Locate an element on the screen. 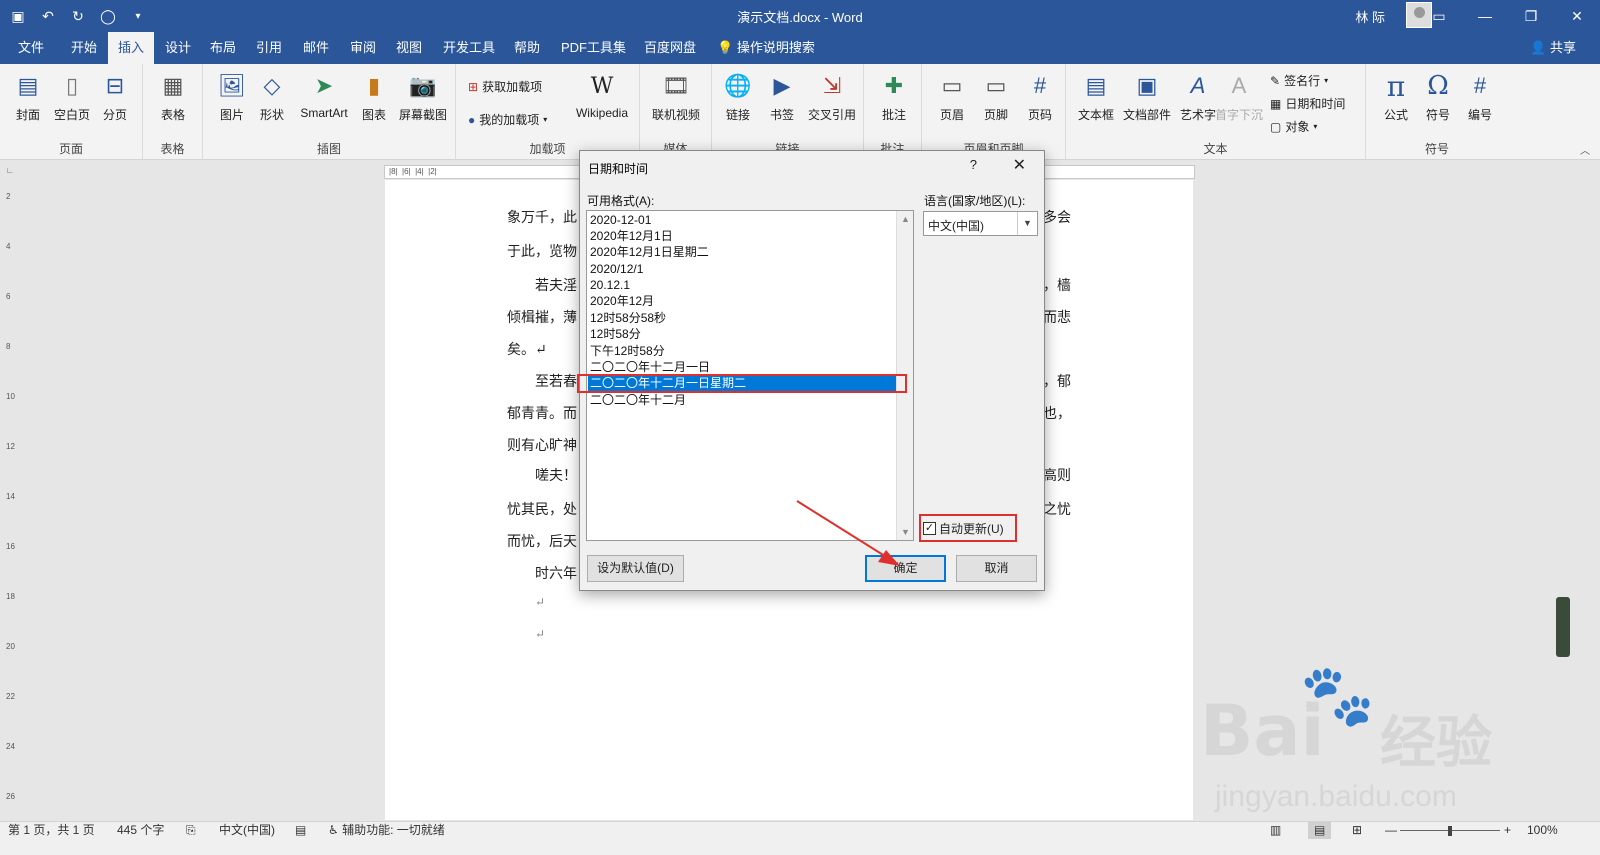  table-icon: ▦ is located at coordinates (173, 85).